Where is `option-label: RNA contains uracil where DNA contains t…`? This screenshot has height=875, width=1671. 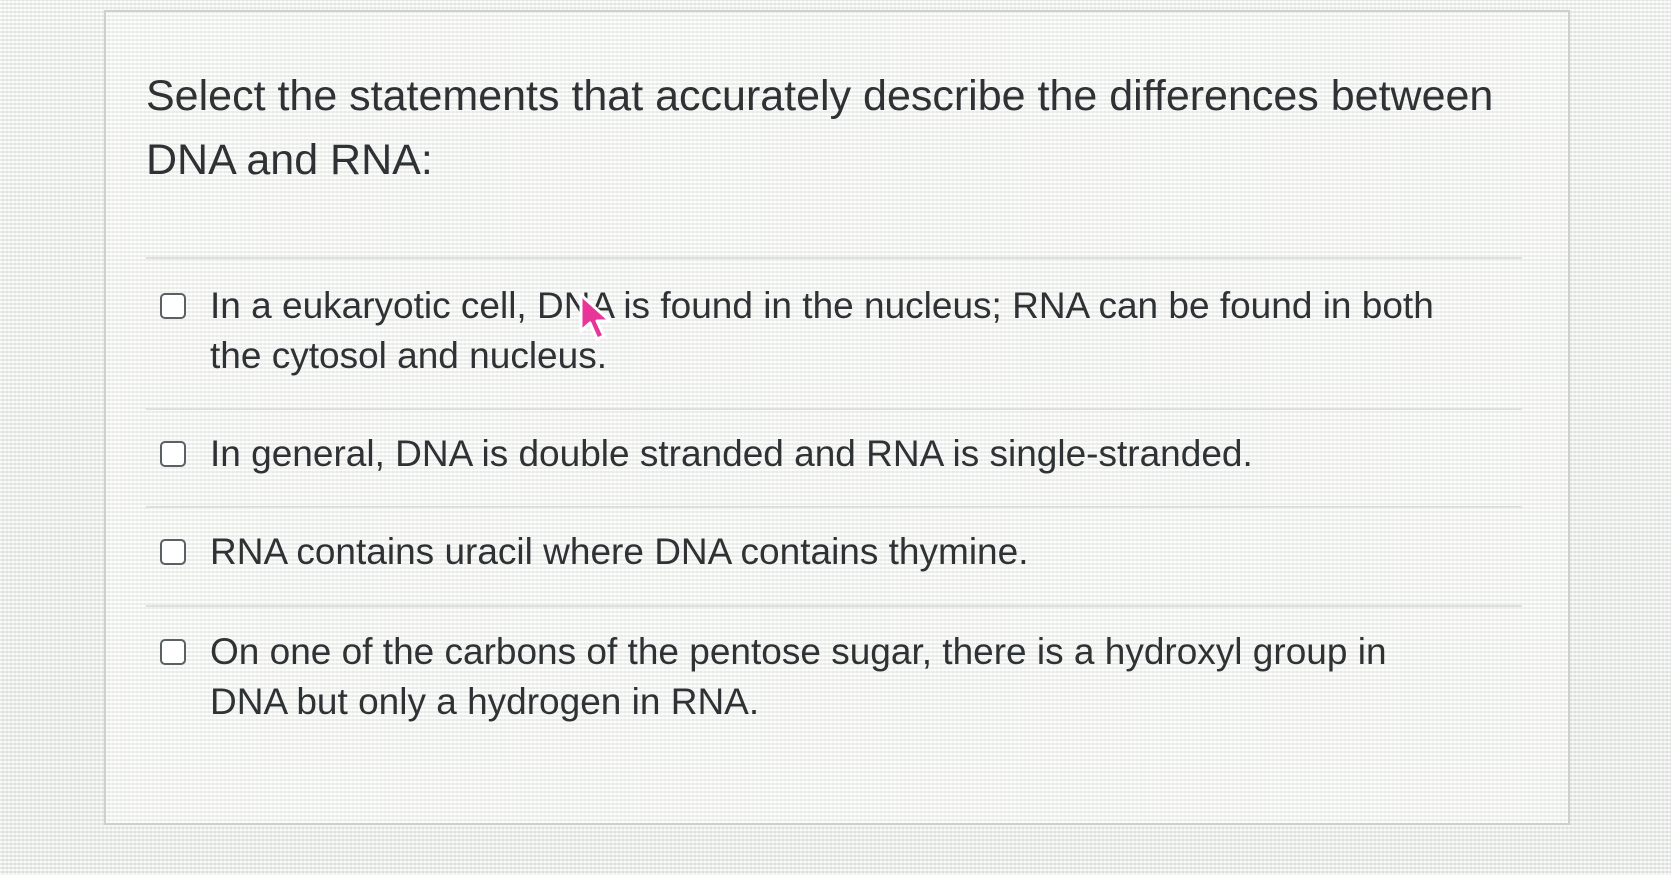 option-label: RNA contains uracil where DNA contains t… is located at coordinates (619, 552).